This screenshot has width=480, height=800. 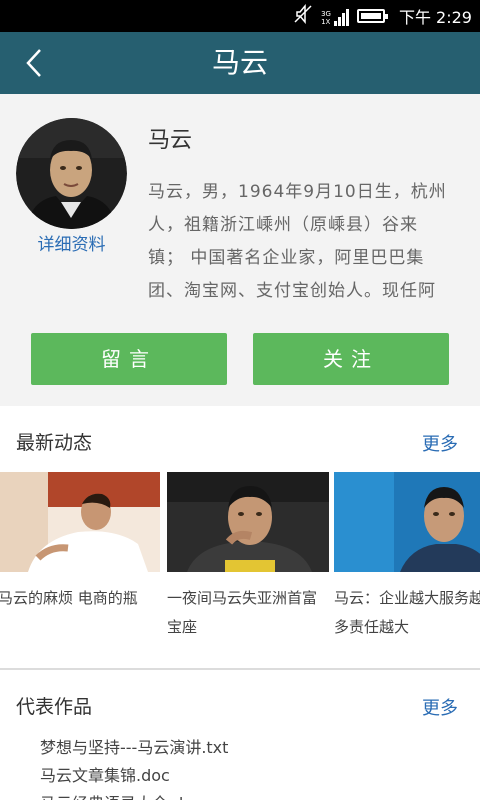 What do you see at coordinates (240, 705) in the screenshot?
I see `works-section-header: 代表作品 更多` at bounding box center [240, 705].